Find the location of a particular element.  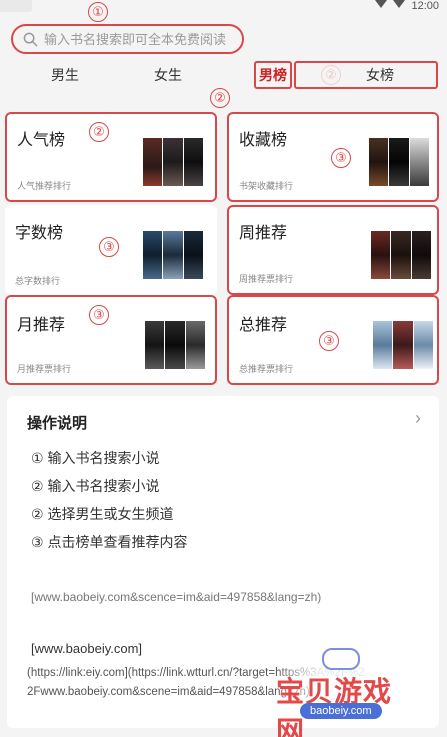

annotation-marker-2-faded: ② is located at coordinates (331, 75).